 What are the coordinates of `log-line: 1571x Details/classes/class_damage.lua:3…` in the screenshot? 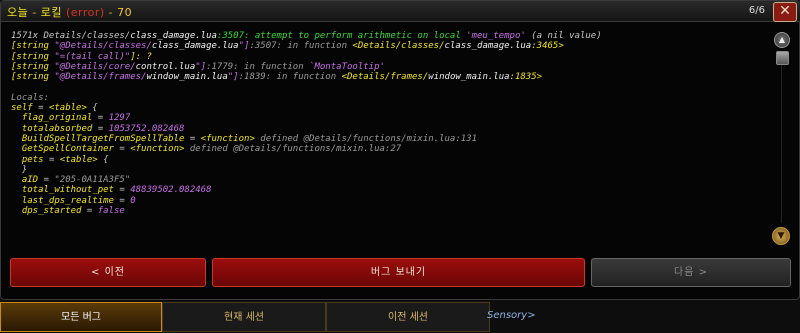 It's located at (306, 36).